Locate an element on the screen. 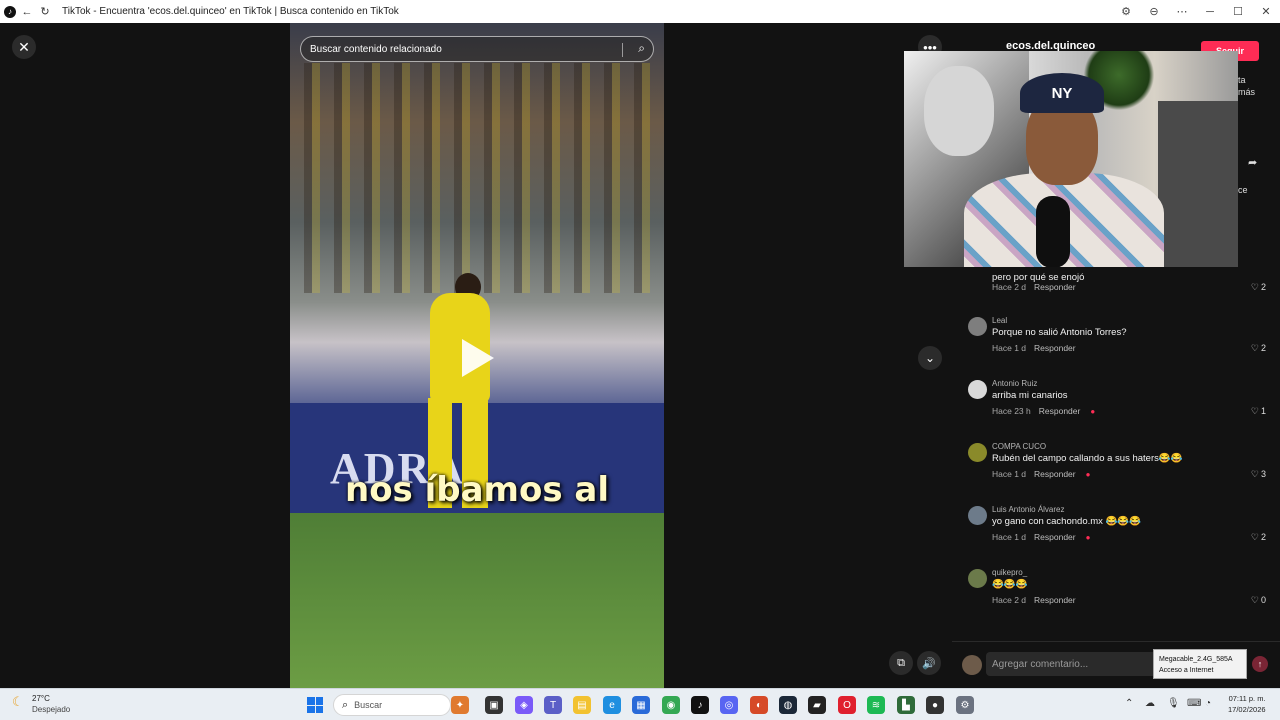 The height and width of the screenshot is (720, 1280). play-icon is located at coordinates (478, 358).